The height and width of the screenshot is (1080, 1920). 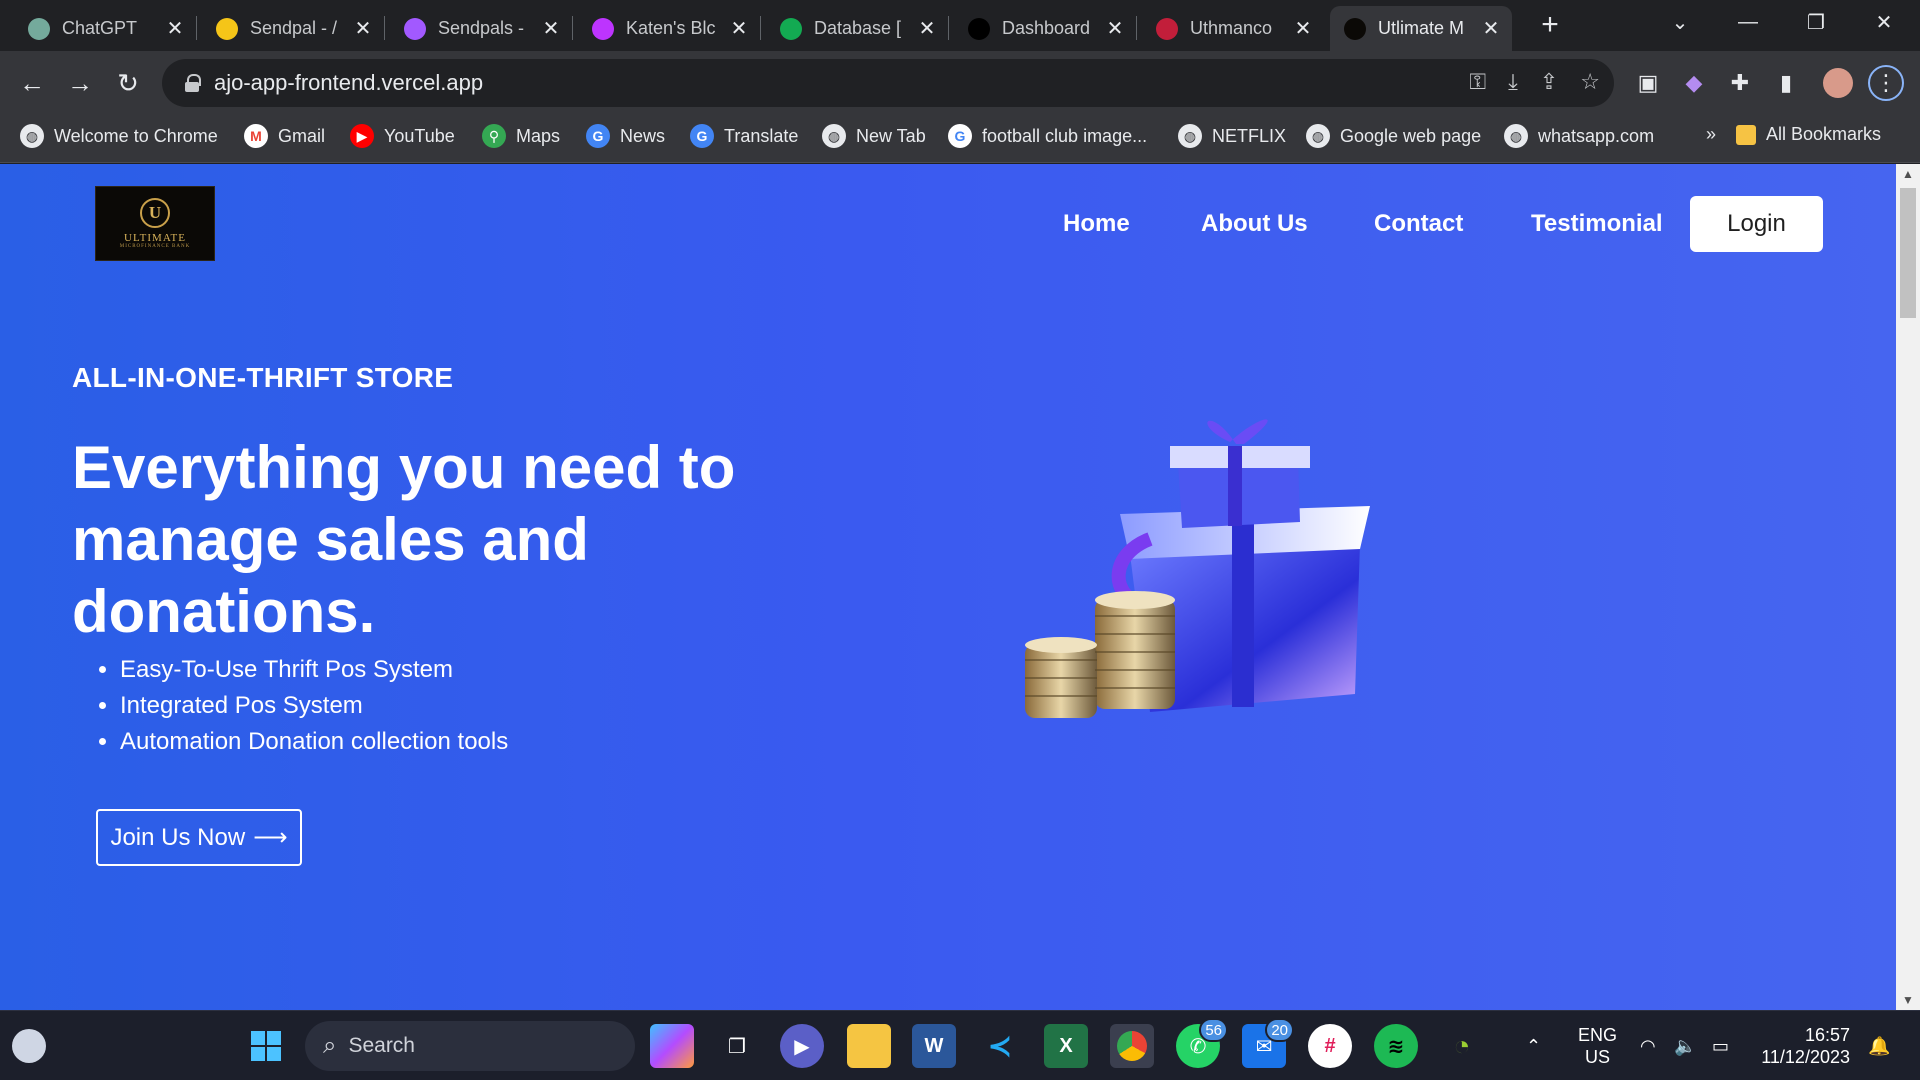 I want to click on minimize-icon: —, so click(x=1748, y=22).